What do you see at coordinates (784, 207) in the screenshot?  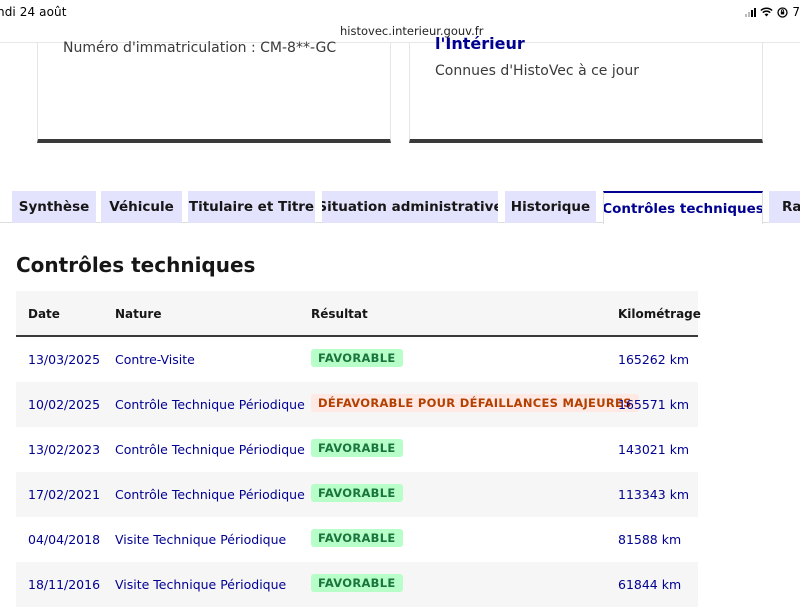 I see `tab-rapport: Rap` at bounding box center [784, 207].